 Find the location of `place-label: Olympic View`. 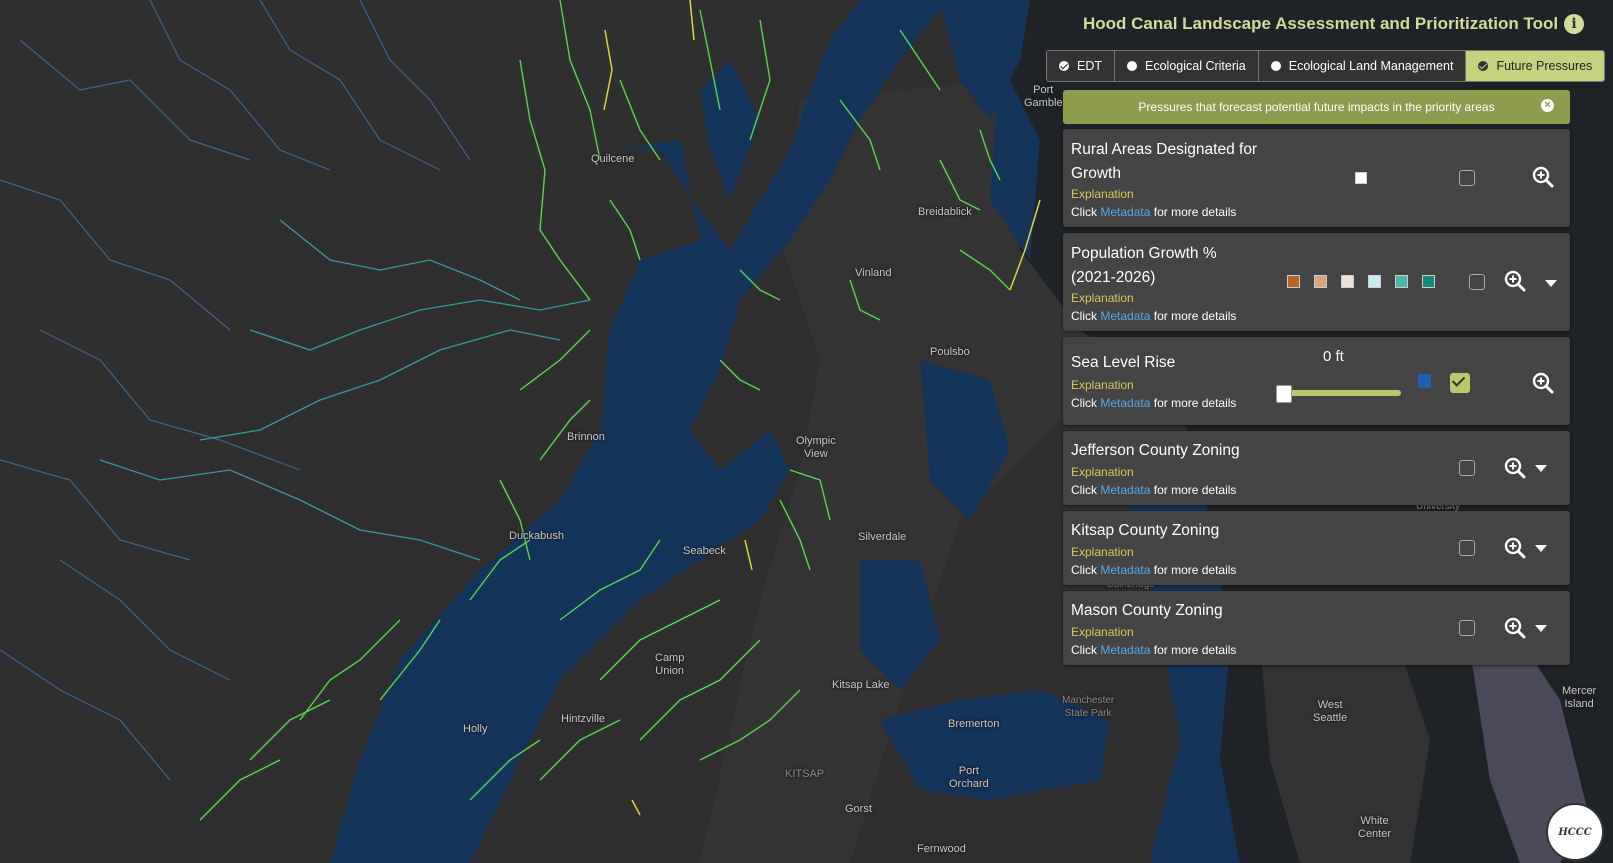

place-label: Olympic View is located at coordinates (816, 447).